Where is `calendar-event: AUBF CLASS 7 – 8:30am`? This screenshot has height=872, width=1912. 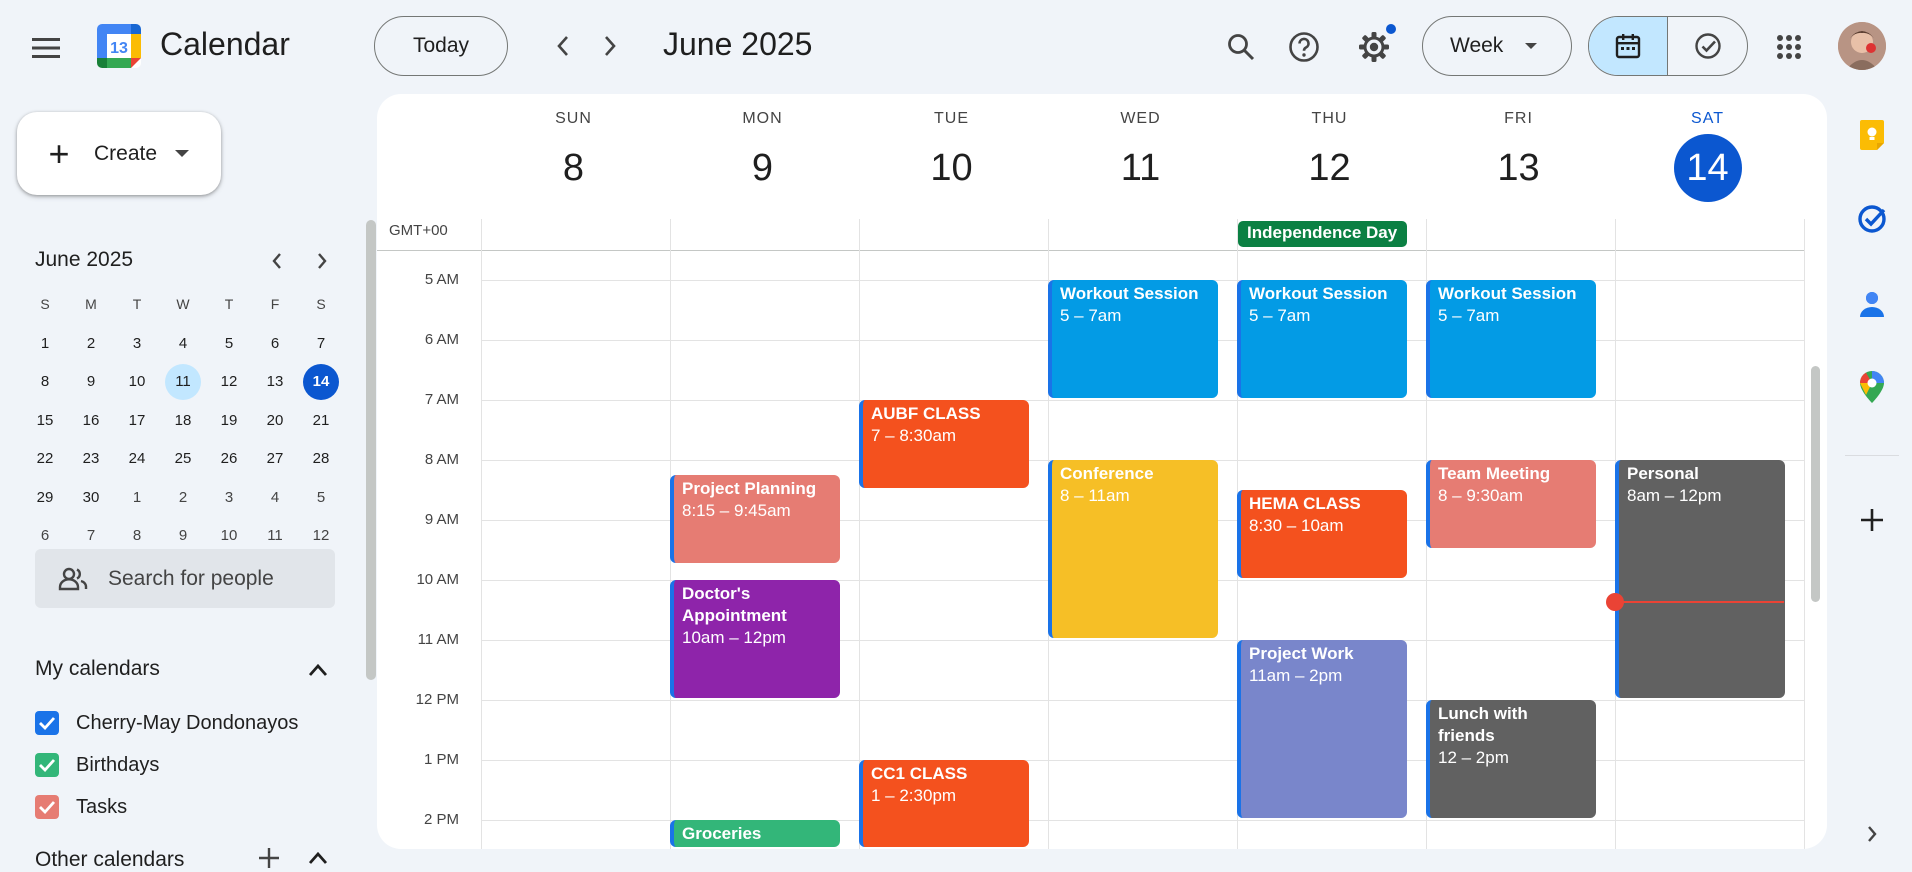 calendar-event: AUBF CLASS 7 – 8:30am is located at coordinates (944, 444).